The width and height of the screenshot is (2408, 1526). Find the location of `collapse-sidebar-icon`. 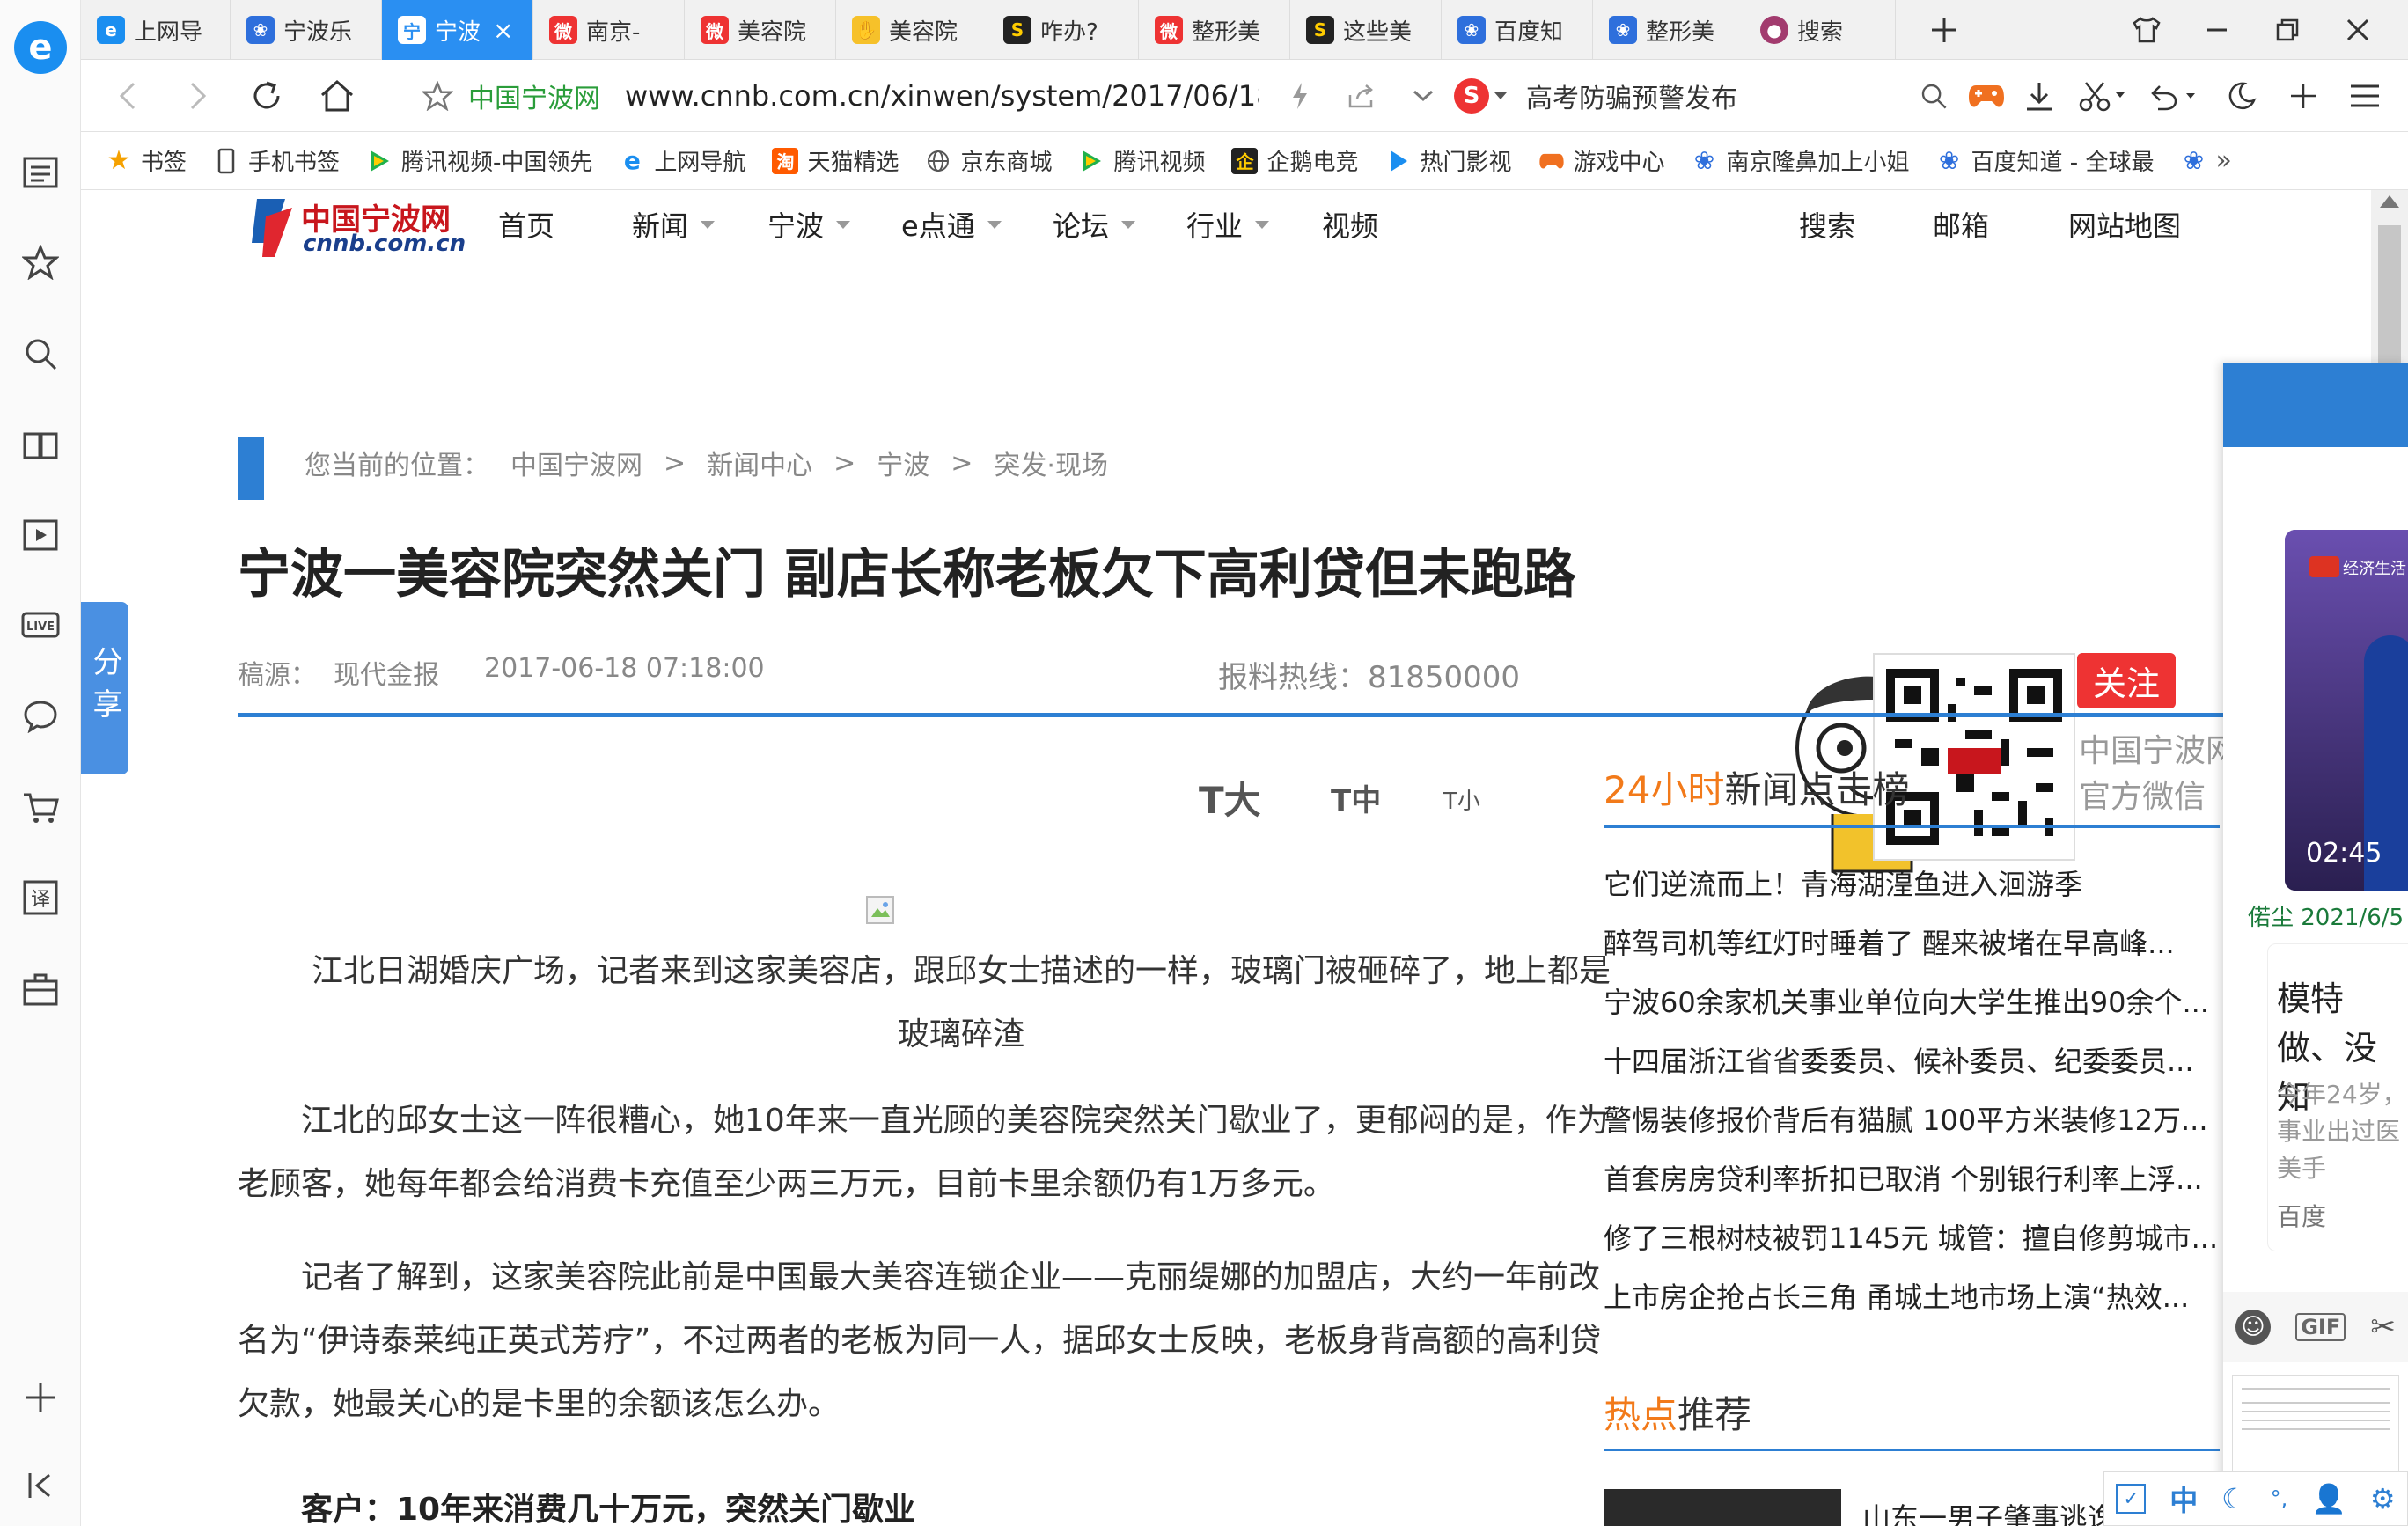

collapse-sidebar-icon is located at coordinates (40, 1485).